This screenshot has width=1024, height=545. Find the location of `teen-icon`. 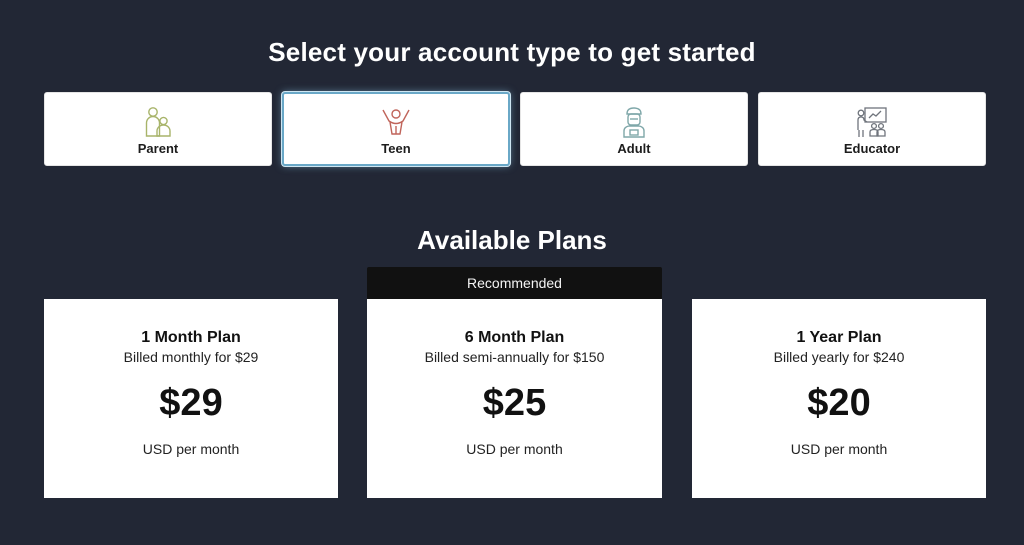

teen-icon is located at coordinates (396, 122).